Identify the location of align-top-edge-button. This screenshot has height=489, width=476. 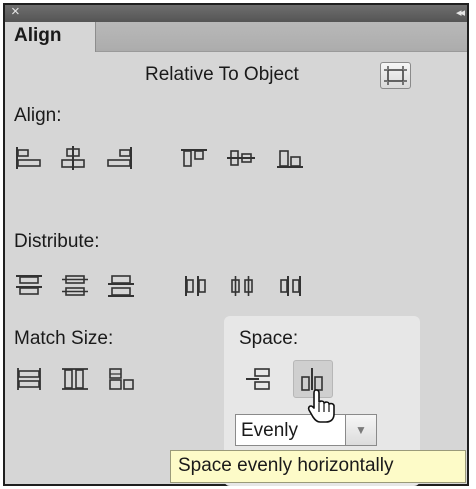
(194, 158).